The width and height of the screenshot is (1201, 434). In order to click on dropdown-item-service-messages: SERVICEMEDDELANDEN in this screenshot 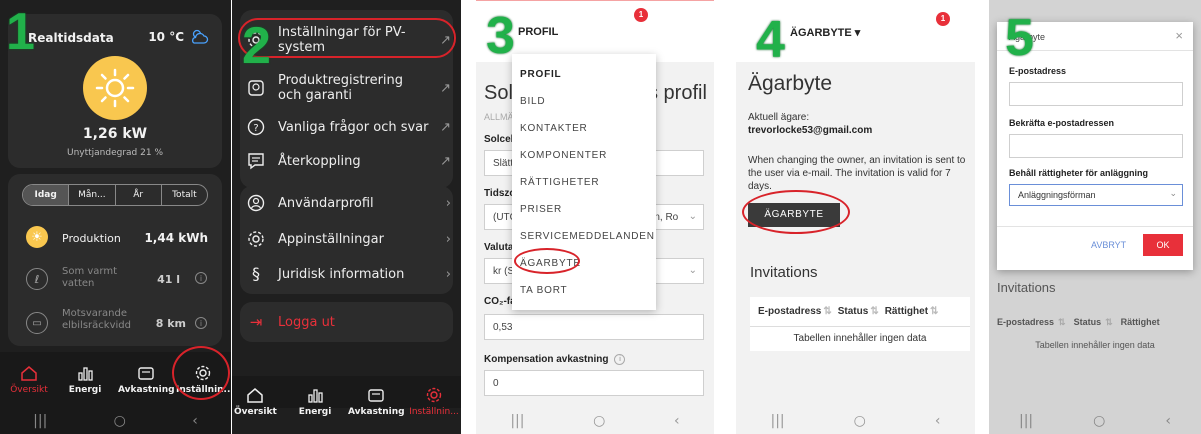, I will do `click(584, 236)`.